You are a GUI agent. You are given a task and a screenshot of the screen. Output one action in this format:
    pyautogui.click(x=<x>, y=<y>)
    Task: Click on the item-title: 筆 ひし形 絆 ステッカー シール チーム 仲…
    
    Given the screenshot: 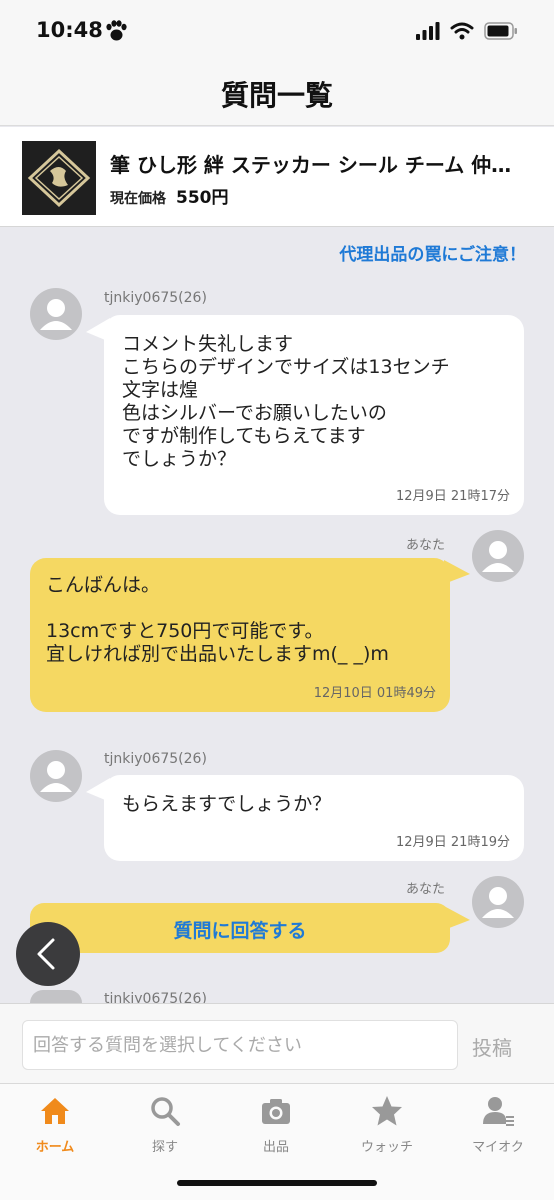 What is the action you would take?
    pyautogui.click(x=320, y=163)
    